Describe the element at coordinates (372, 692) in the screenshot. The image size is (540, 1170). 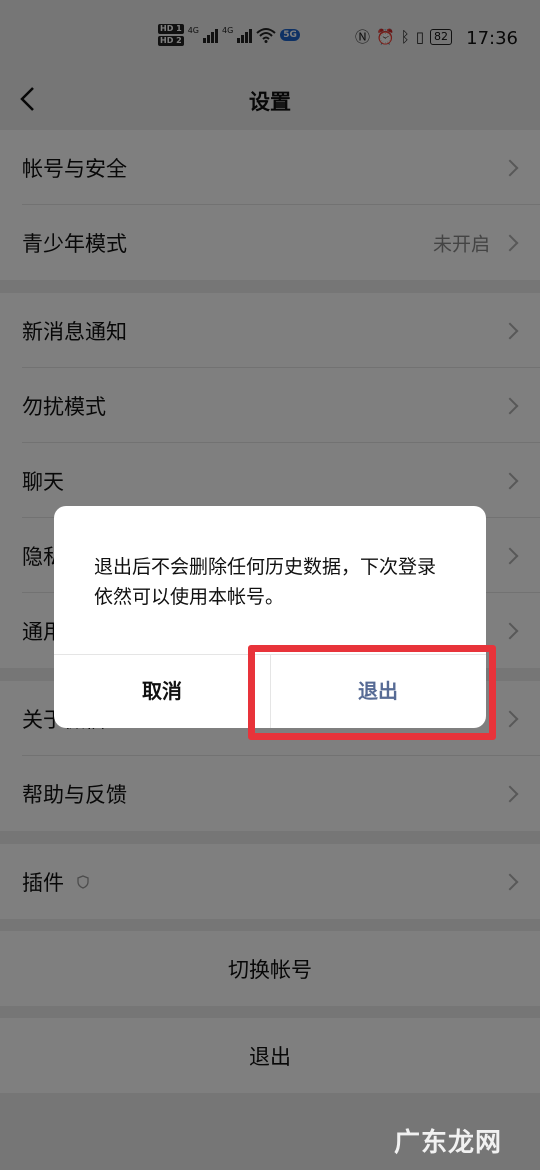
I see `highlight-box` at that location.